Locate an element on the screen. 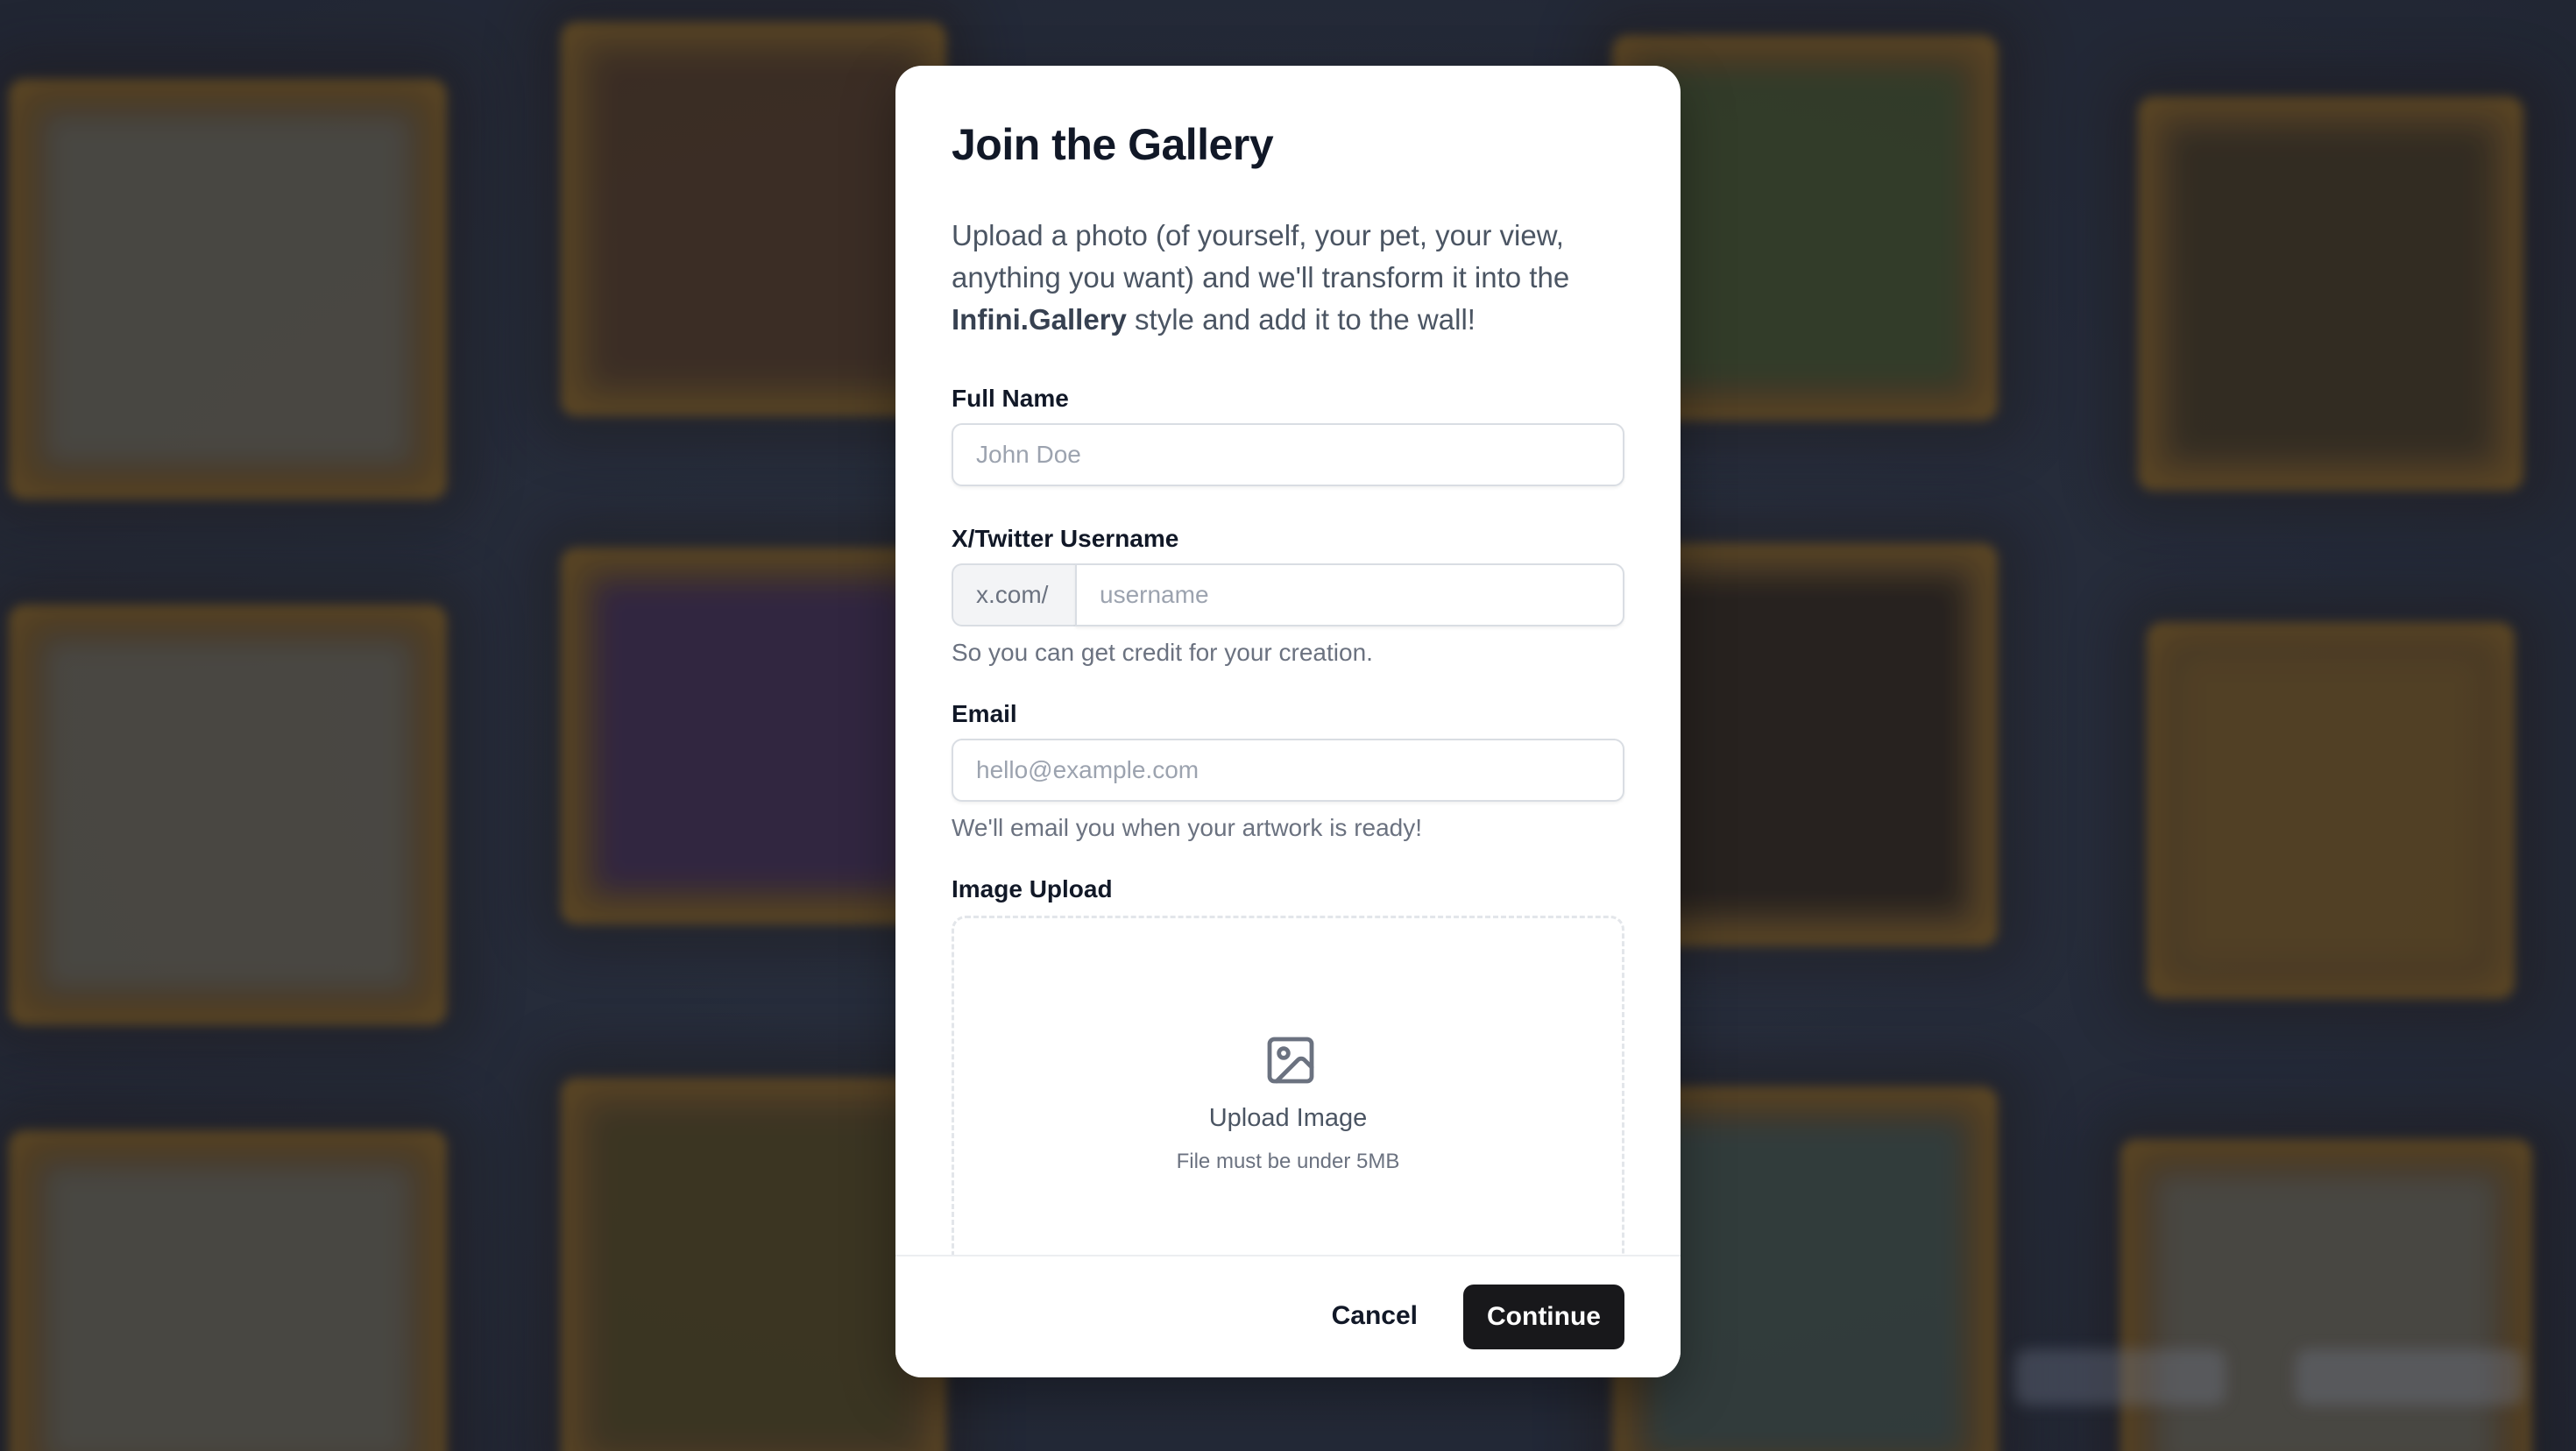 This screenshot has width=2576, height=1451. continue-button: Continue is located at coordinates (1543, 1317).